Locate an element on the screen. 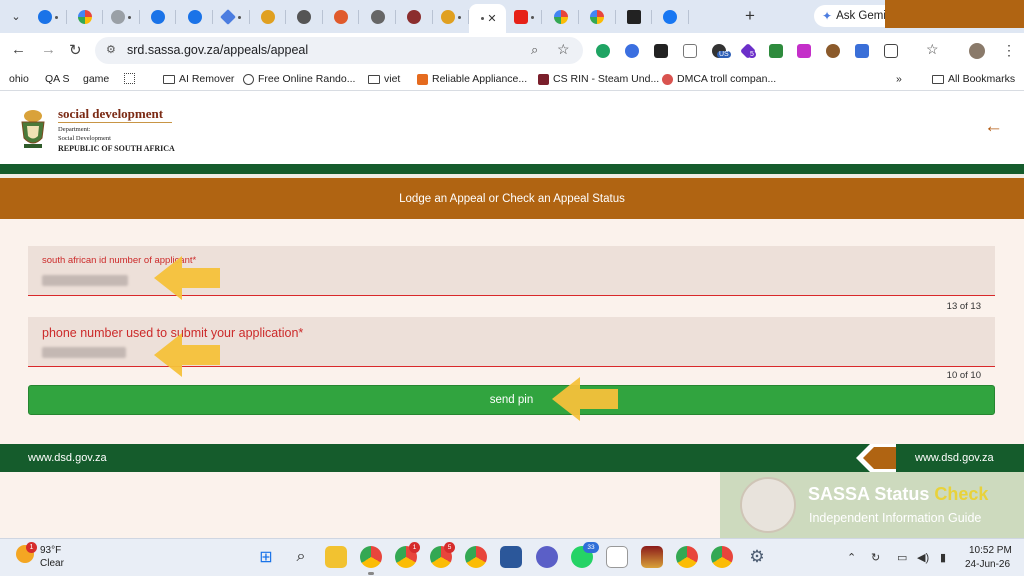 Image resolution: width=1024 pixels, height=576 pixels. footer-link-left: www.dsd.gov.za is located at coordinates (67, 458).